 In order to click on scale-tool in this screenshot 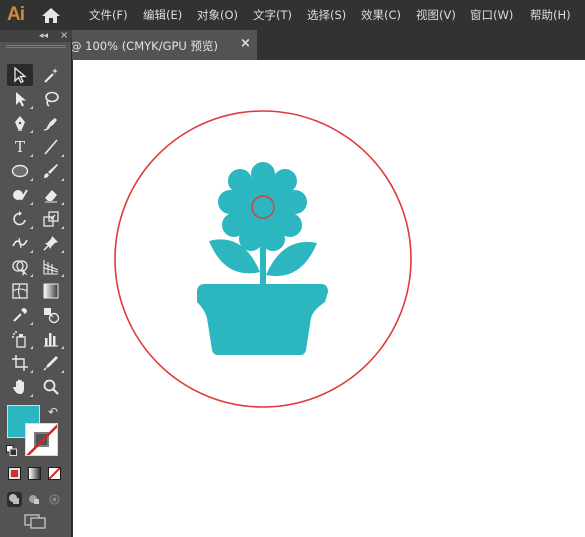, I will do `click(51, 219)`.